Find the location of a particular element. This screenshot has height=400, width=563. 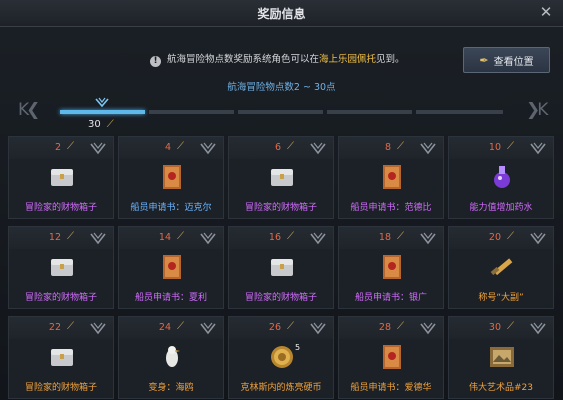

current-points-value: 30 is located at coordinates (94, 124).